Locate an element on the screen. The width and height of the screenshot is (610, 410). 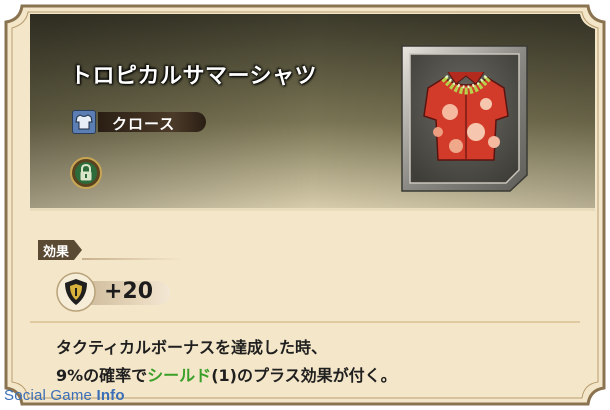
category-label: クロース is located at coordinates (144, 124).